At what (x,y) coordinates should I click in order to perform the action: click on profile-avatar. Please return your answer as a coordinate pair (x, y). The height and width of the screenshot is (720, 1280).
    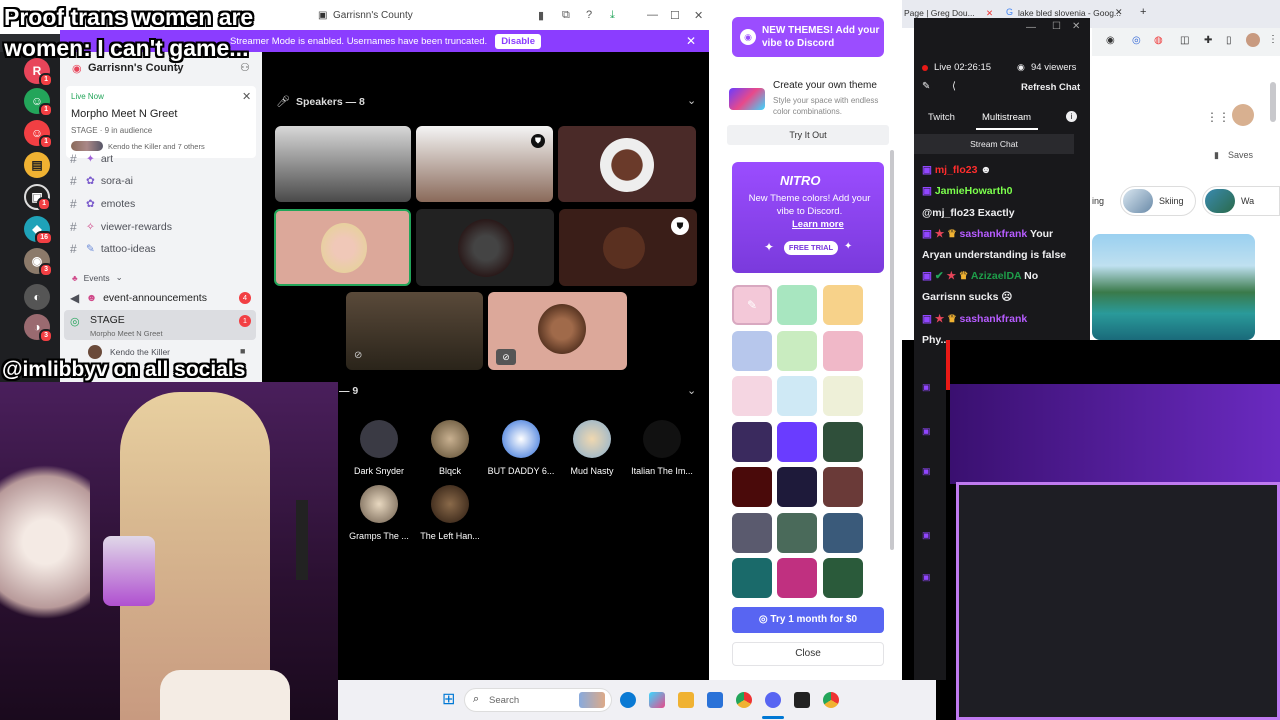
    Looking at the image, I should click on (1253, 40).